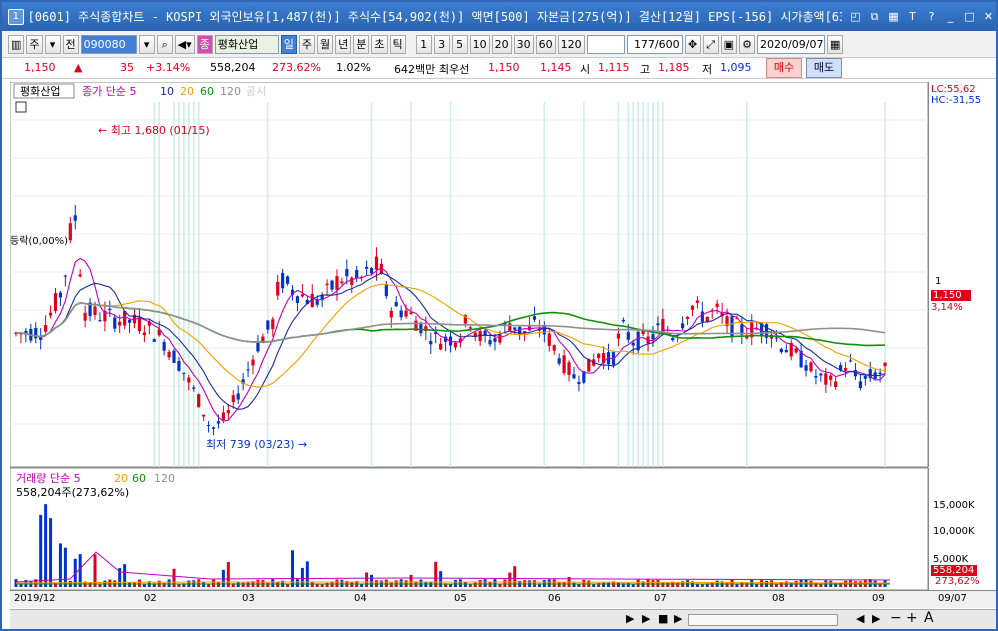  I want to click on interval-1-button: 1, so click(423, 44).